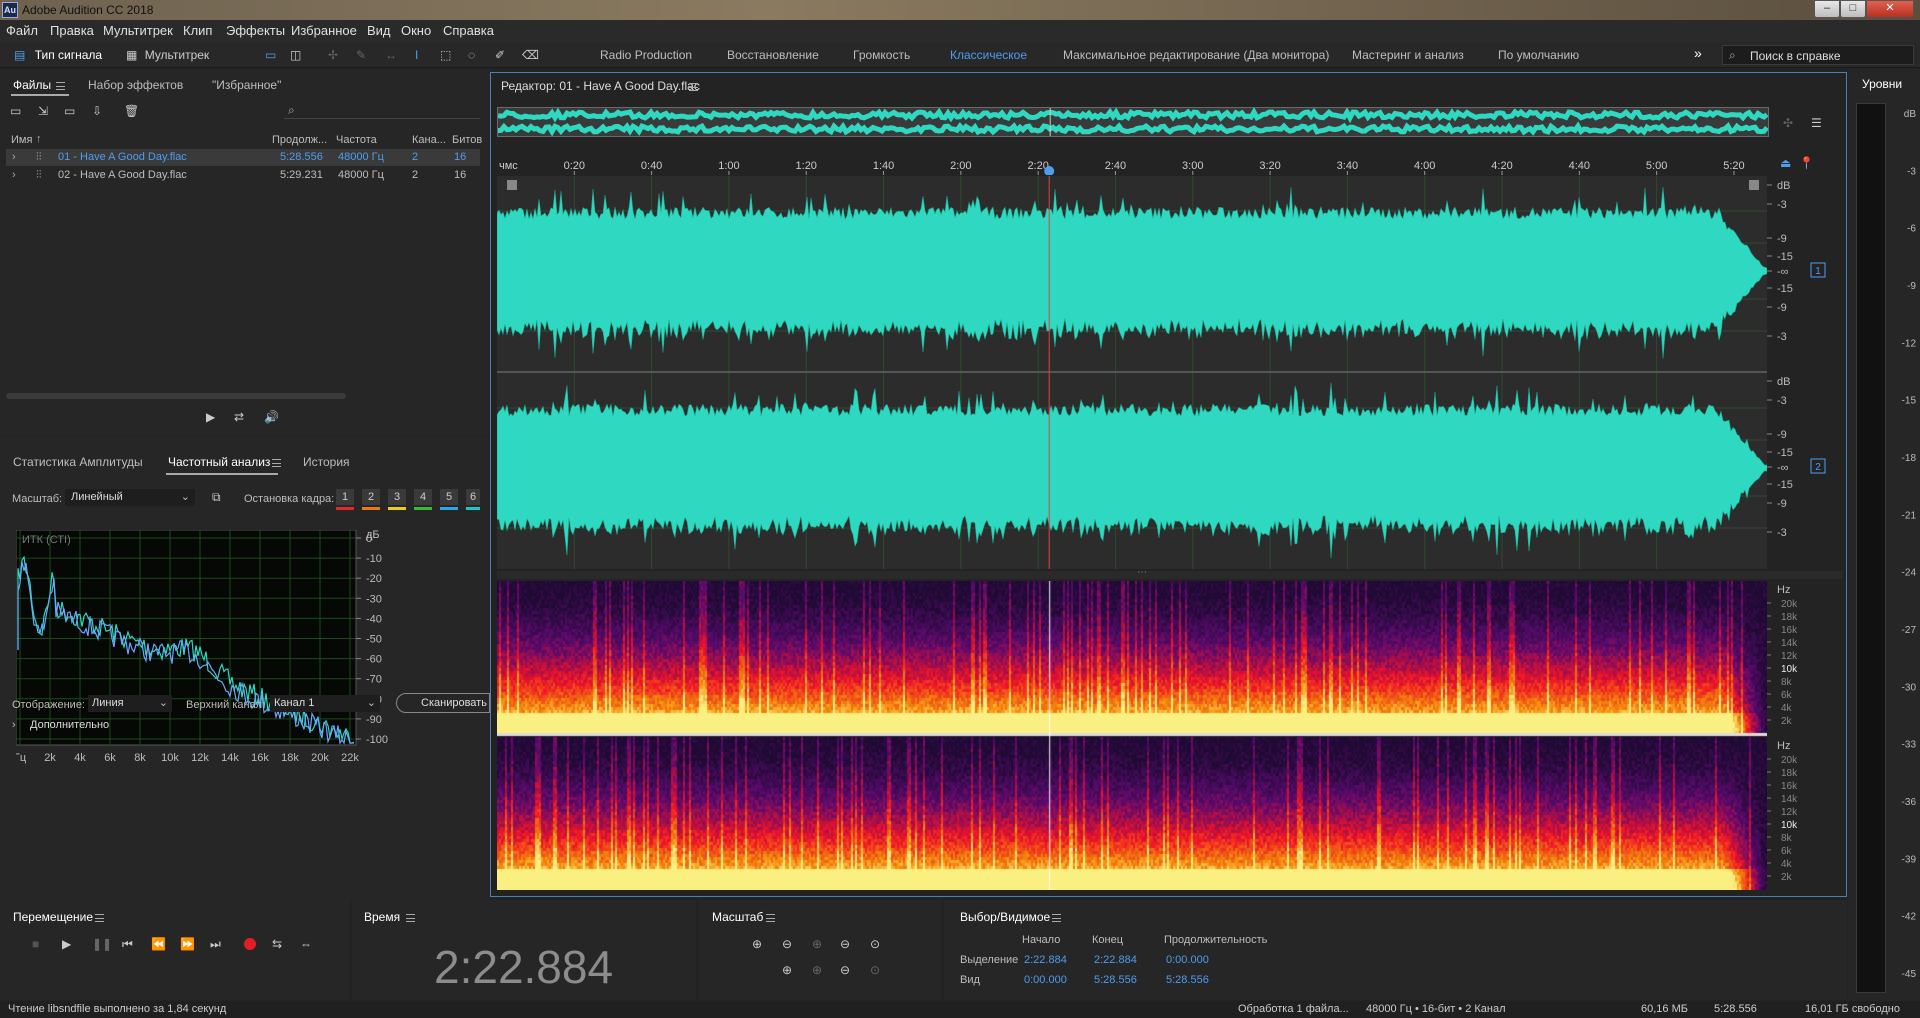 This screenshot has height=1018, width=1920. Describe the element at coordinates (449, 497) in the screenshot. I see `freeze-key-5: 5` at that location.